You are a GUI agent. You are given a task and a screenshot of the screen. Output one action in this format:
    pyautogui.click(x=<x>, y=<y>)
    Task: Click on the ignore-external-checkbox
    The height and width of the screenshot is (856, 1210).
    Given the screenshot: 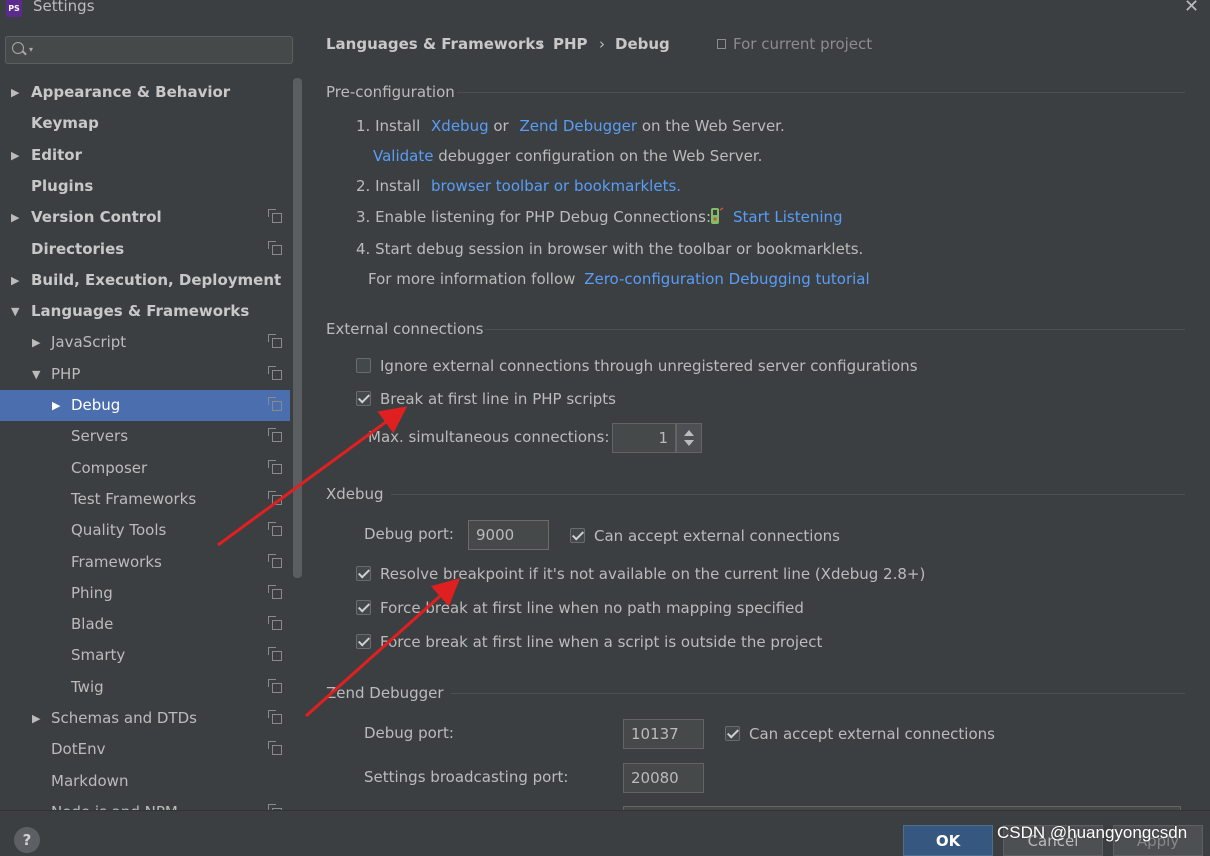 What is the action you would take?
    pyautogui.click(x=363, y=365)
    